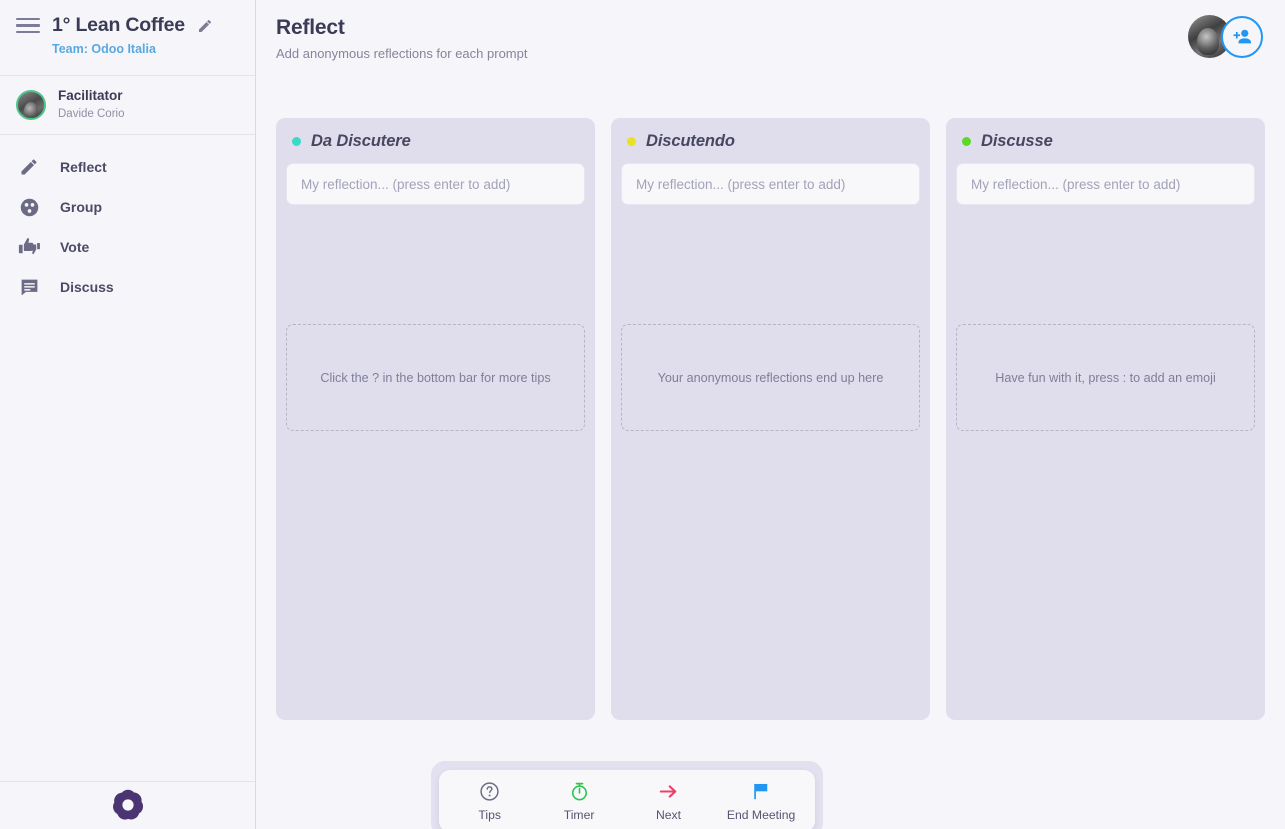 The height and width of the screenshot is (829, 1285). What do you see at coordinates (81, 207) in the screenshot?
I see `sidebar-item-label: Group` at bounding box center [81, 207].